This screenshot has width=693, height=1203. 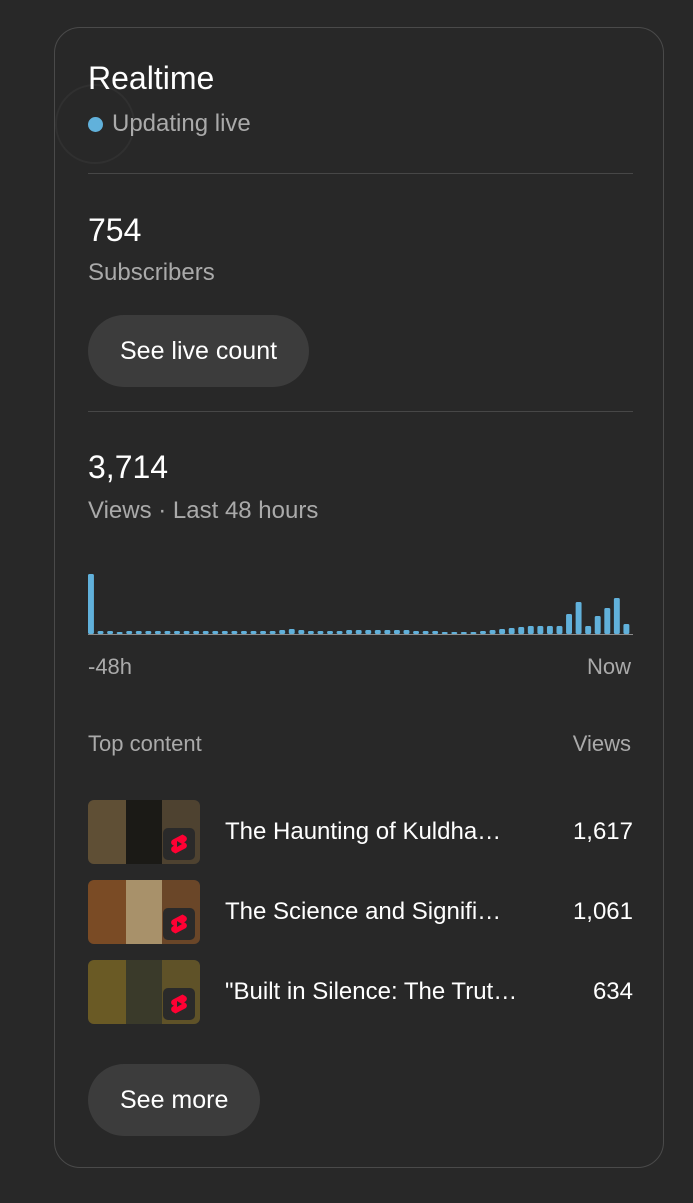 I want to click on chart-x-start-label: -48h, so click(x=110, y=666).